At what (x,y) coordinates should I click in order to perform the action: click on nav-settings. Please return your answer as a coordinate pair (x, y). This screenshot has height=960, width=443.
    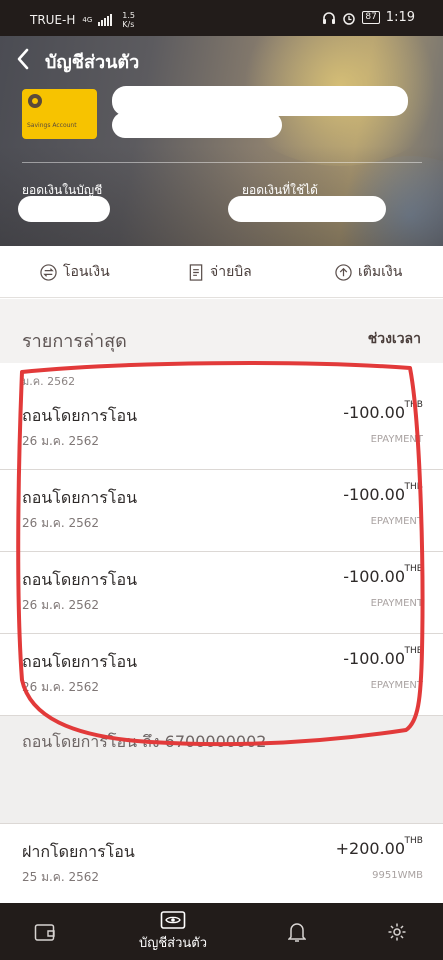
    Looking at the image, I should click on (397, 931).